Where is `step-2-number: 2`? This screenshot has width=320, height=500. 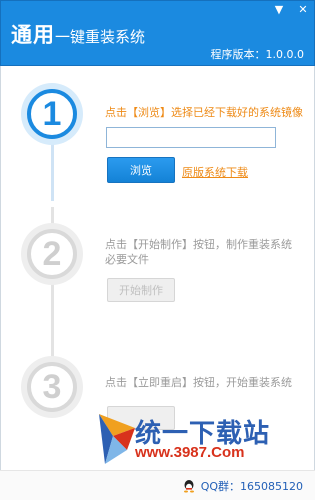 step-2-number: 2 is located at coordinates (52, 254).